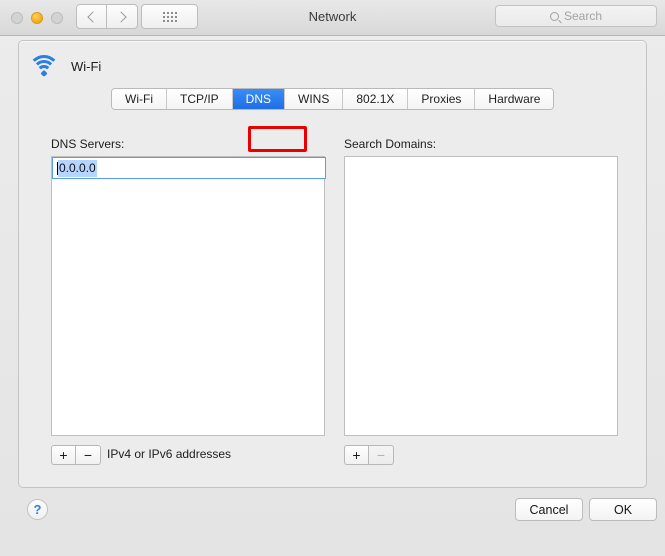  I want to click on search-domains-label: Search Domains:, so click(390, 144).